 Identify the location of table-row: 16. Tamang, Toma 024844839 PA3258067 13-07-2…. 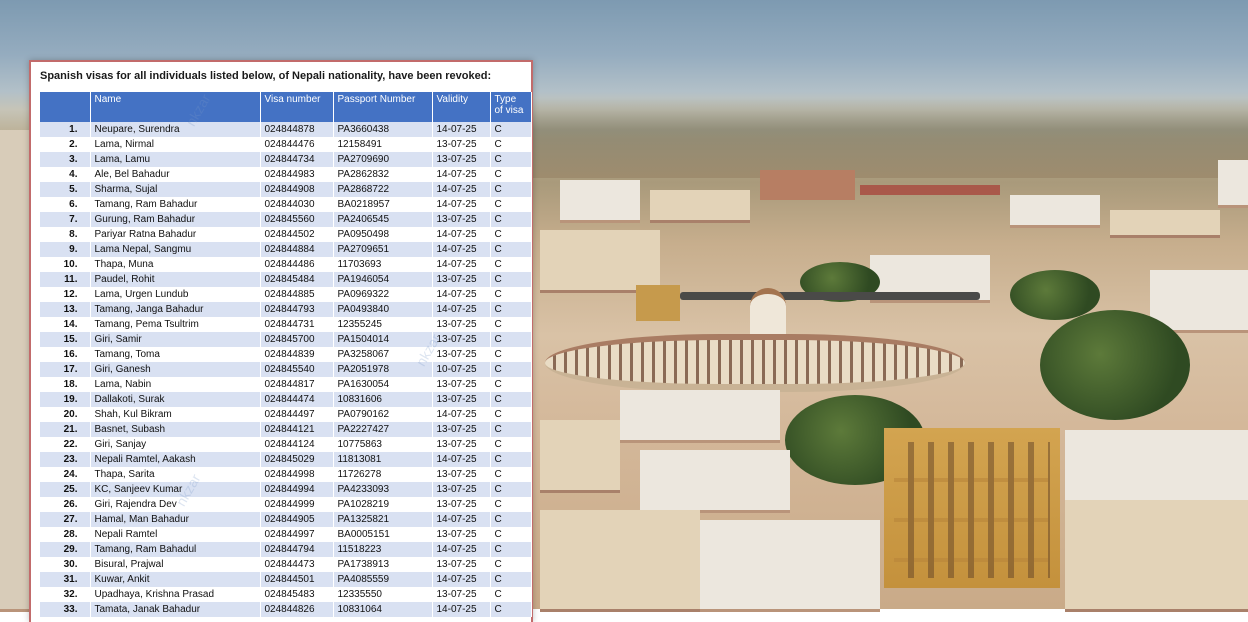
(286, 354).